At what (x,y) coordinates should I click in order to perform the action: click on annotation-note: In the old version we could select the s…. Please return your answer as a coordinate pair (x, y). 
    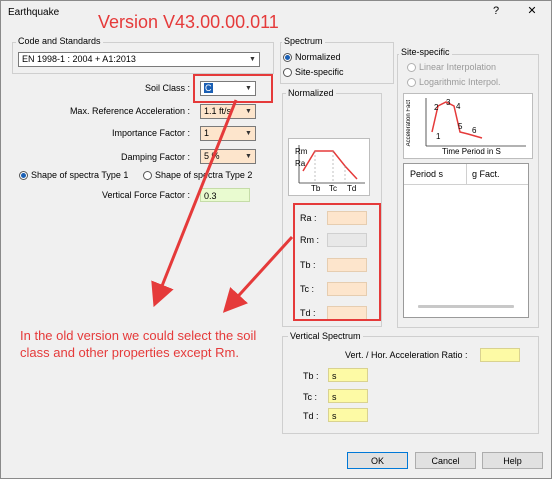
    Looking at the image, I should click on (138, 344).